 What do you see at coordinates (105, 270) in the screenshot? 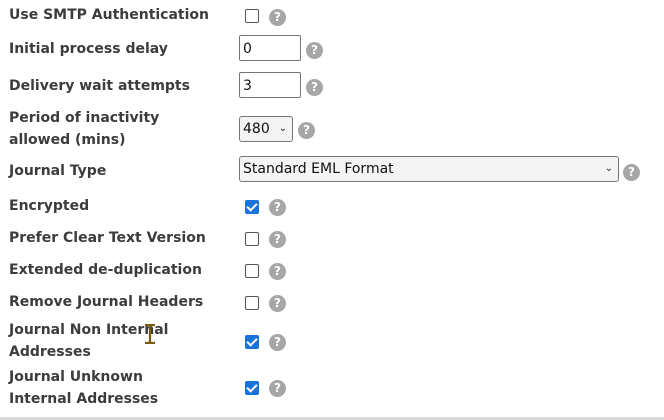
I see `label-extended-de-duplication: Extended de-duplication` at bounding box center [105, 270].